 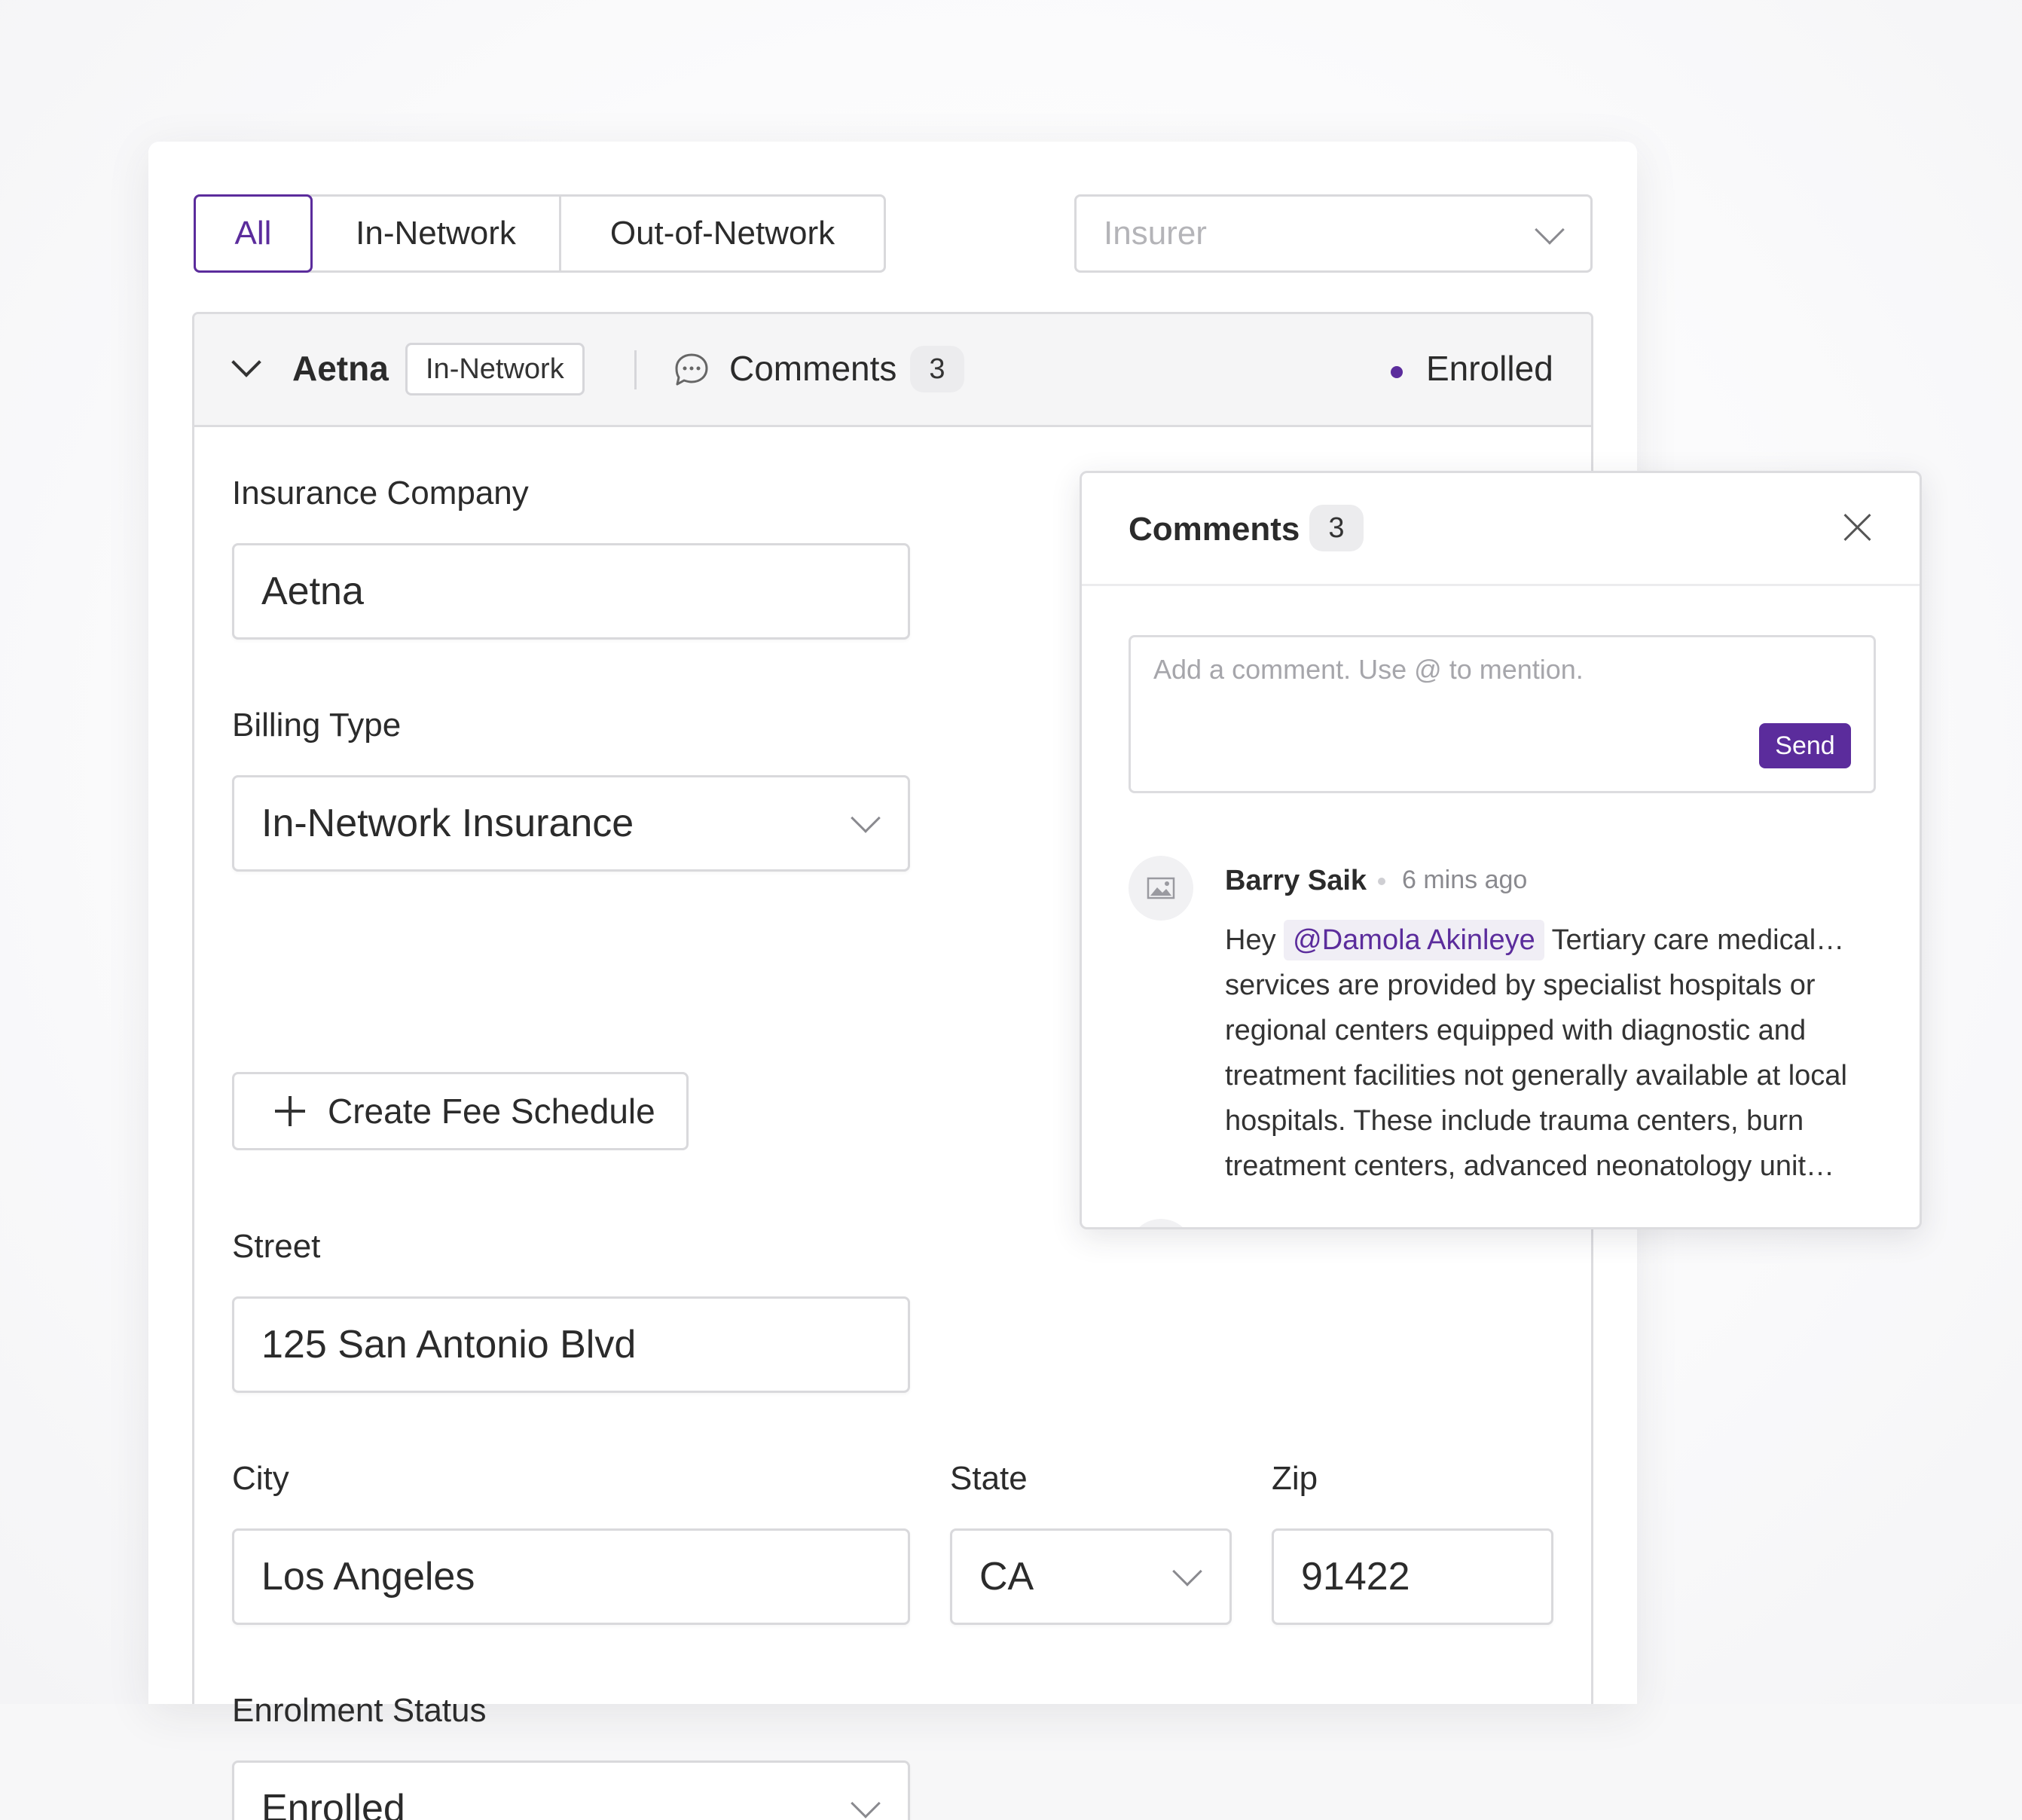 I want to click on status-dot-icon, so click(x=1397, y=372).